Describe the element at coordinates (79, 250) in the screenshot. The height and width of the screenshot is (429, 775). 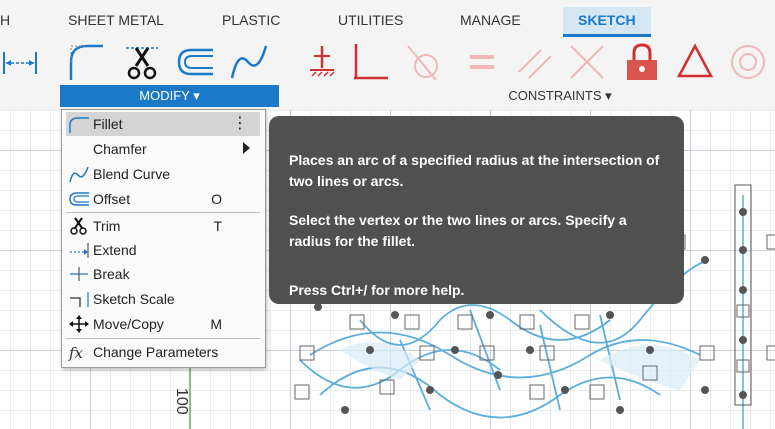
I see `extend-icon` at that location.